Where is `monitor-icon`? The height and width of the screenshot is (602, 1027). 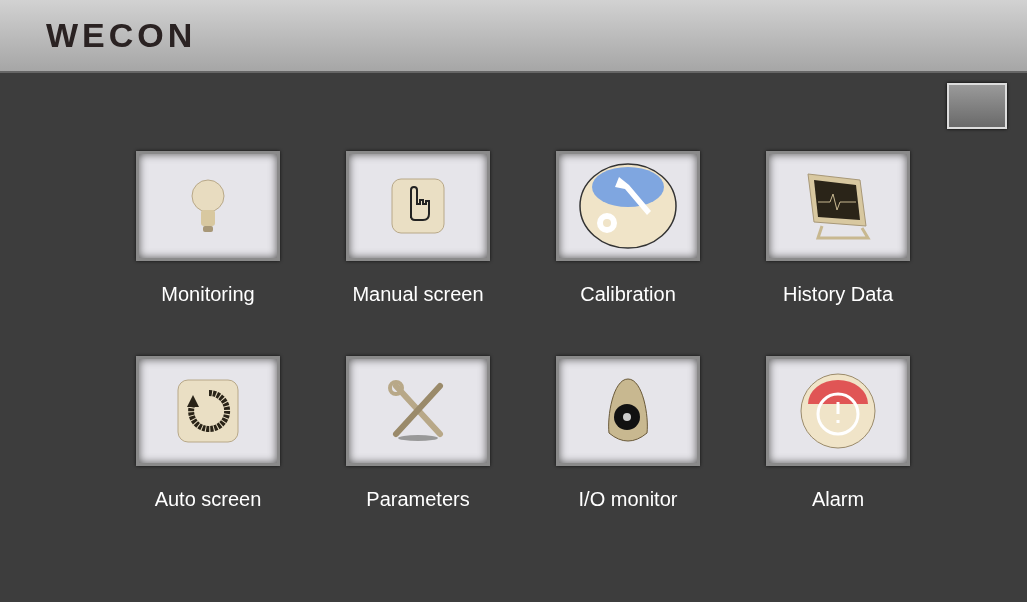
monitor-icon is located at coordinates (838, 206).